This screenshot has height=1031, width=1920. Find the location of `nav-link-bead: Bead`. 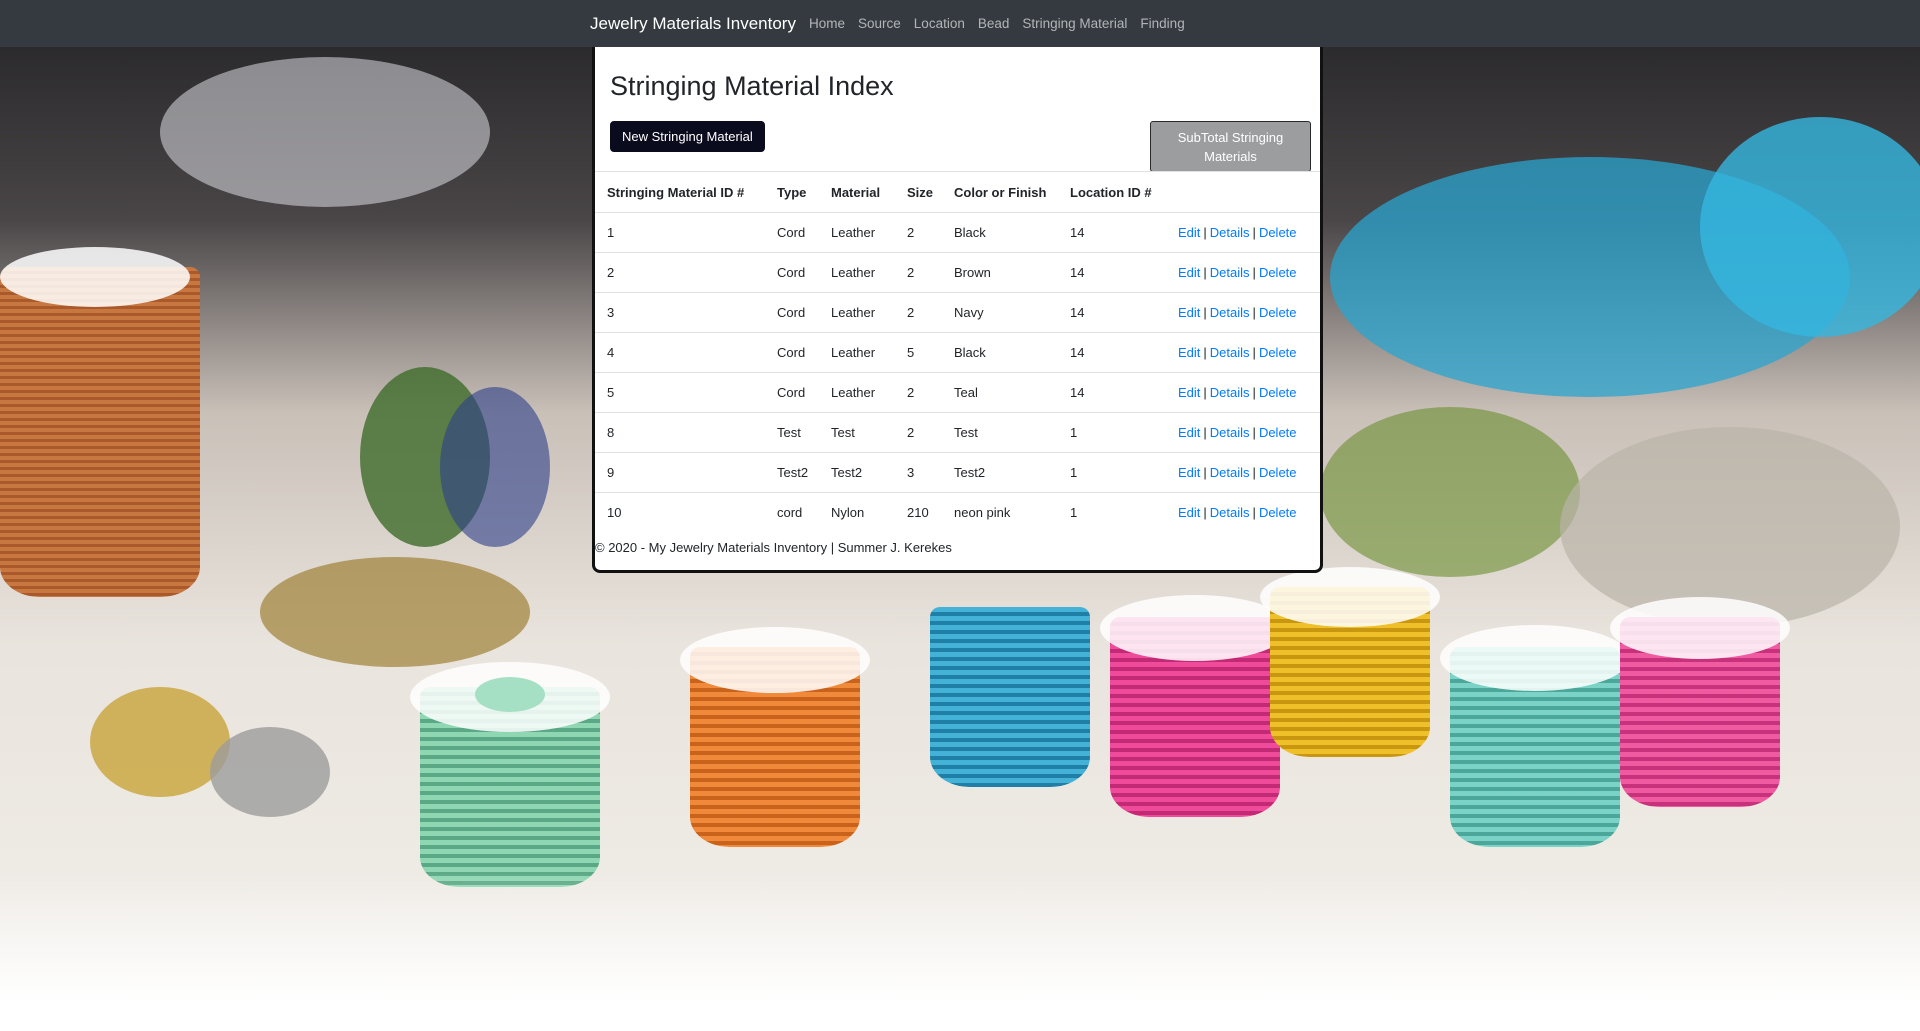

nav-link-bead: Bead is located at coordinates (994, 23).